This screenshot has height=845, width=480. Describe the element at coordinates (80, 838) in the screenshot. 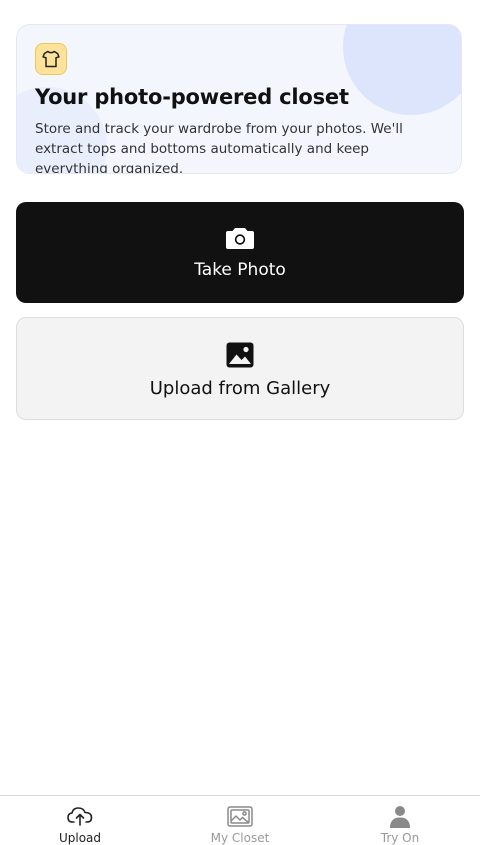

I see `tab-label-upload: Upload` at that location.